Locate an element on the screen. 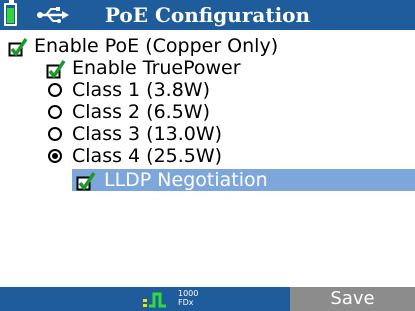 The image size is (415, 311). lldp-negotiation-option: LLDP Negotiation is located at coordinates (243, 180).